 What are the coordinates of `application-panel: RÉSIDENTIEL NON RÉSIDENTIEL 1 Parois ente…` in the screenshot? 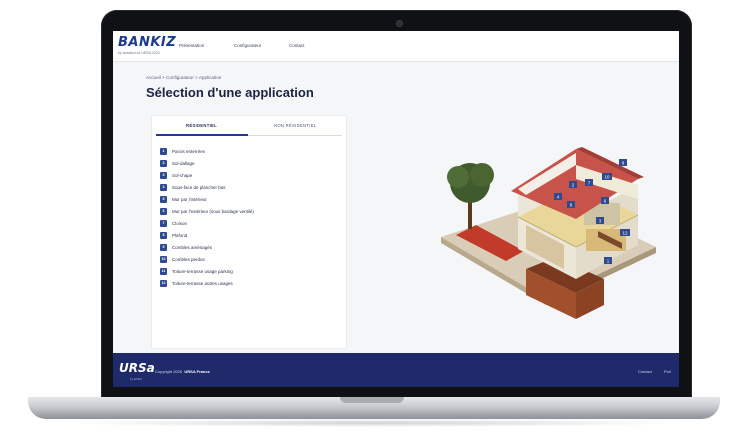 It's located at (249, 232).